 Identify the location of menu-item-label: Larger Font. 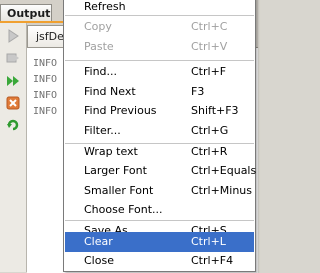
(115, 170).